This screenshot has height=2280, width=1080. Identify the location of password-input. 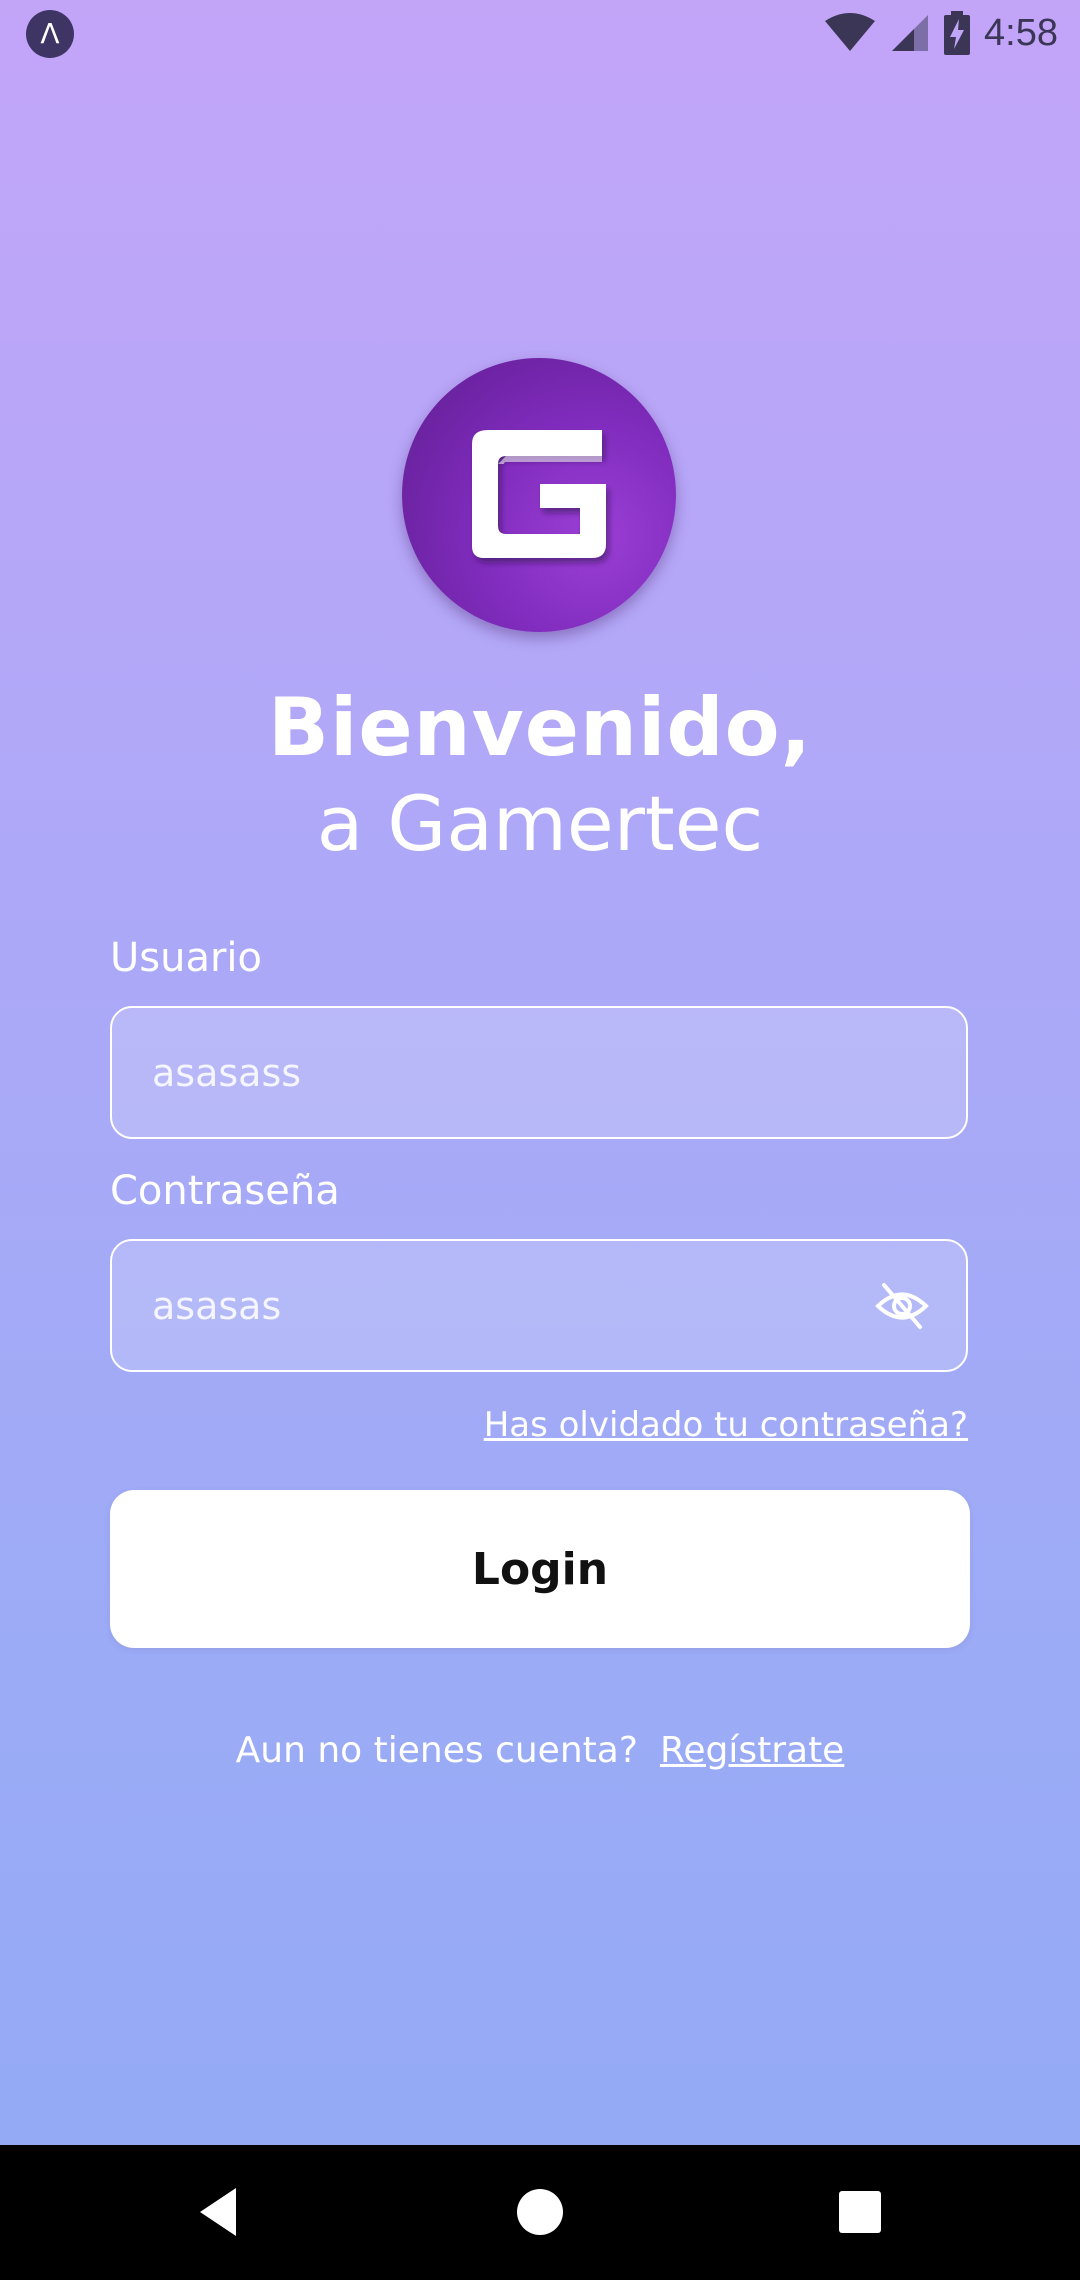
(502, 1305).